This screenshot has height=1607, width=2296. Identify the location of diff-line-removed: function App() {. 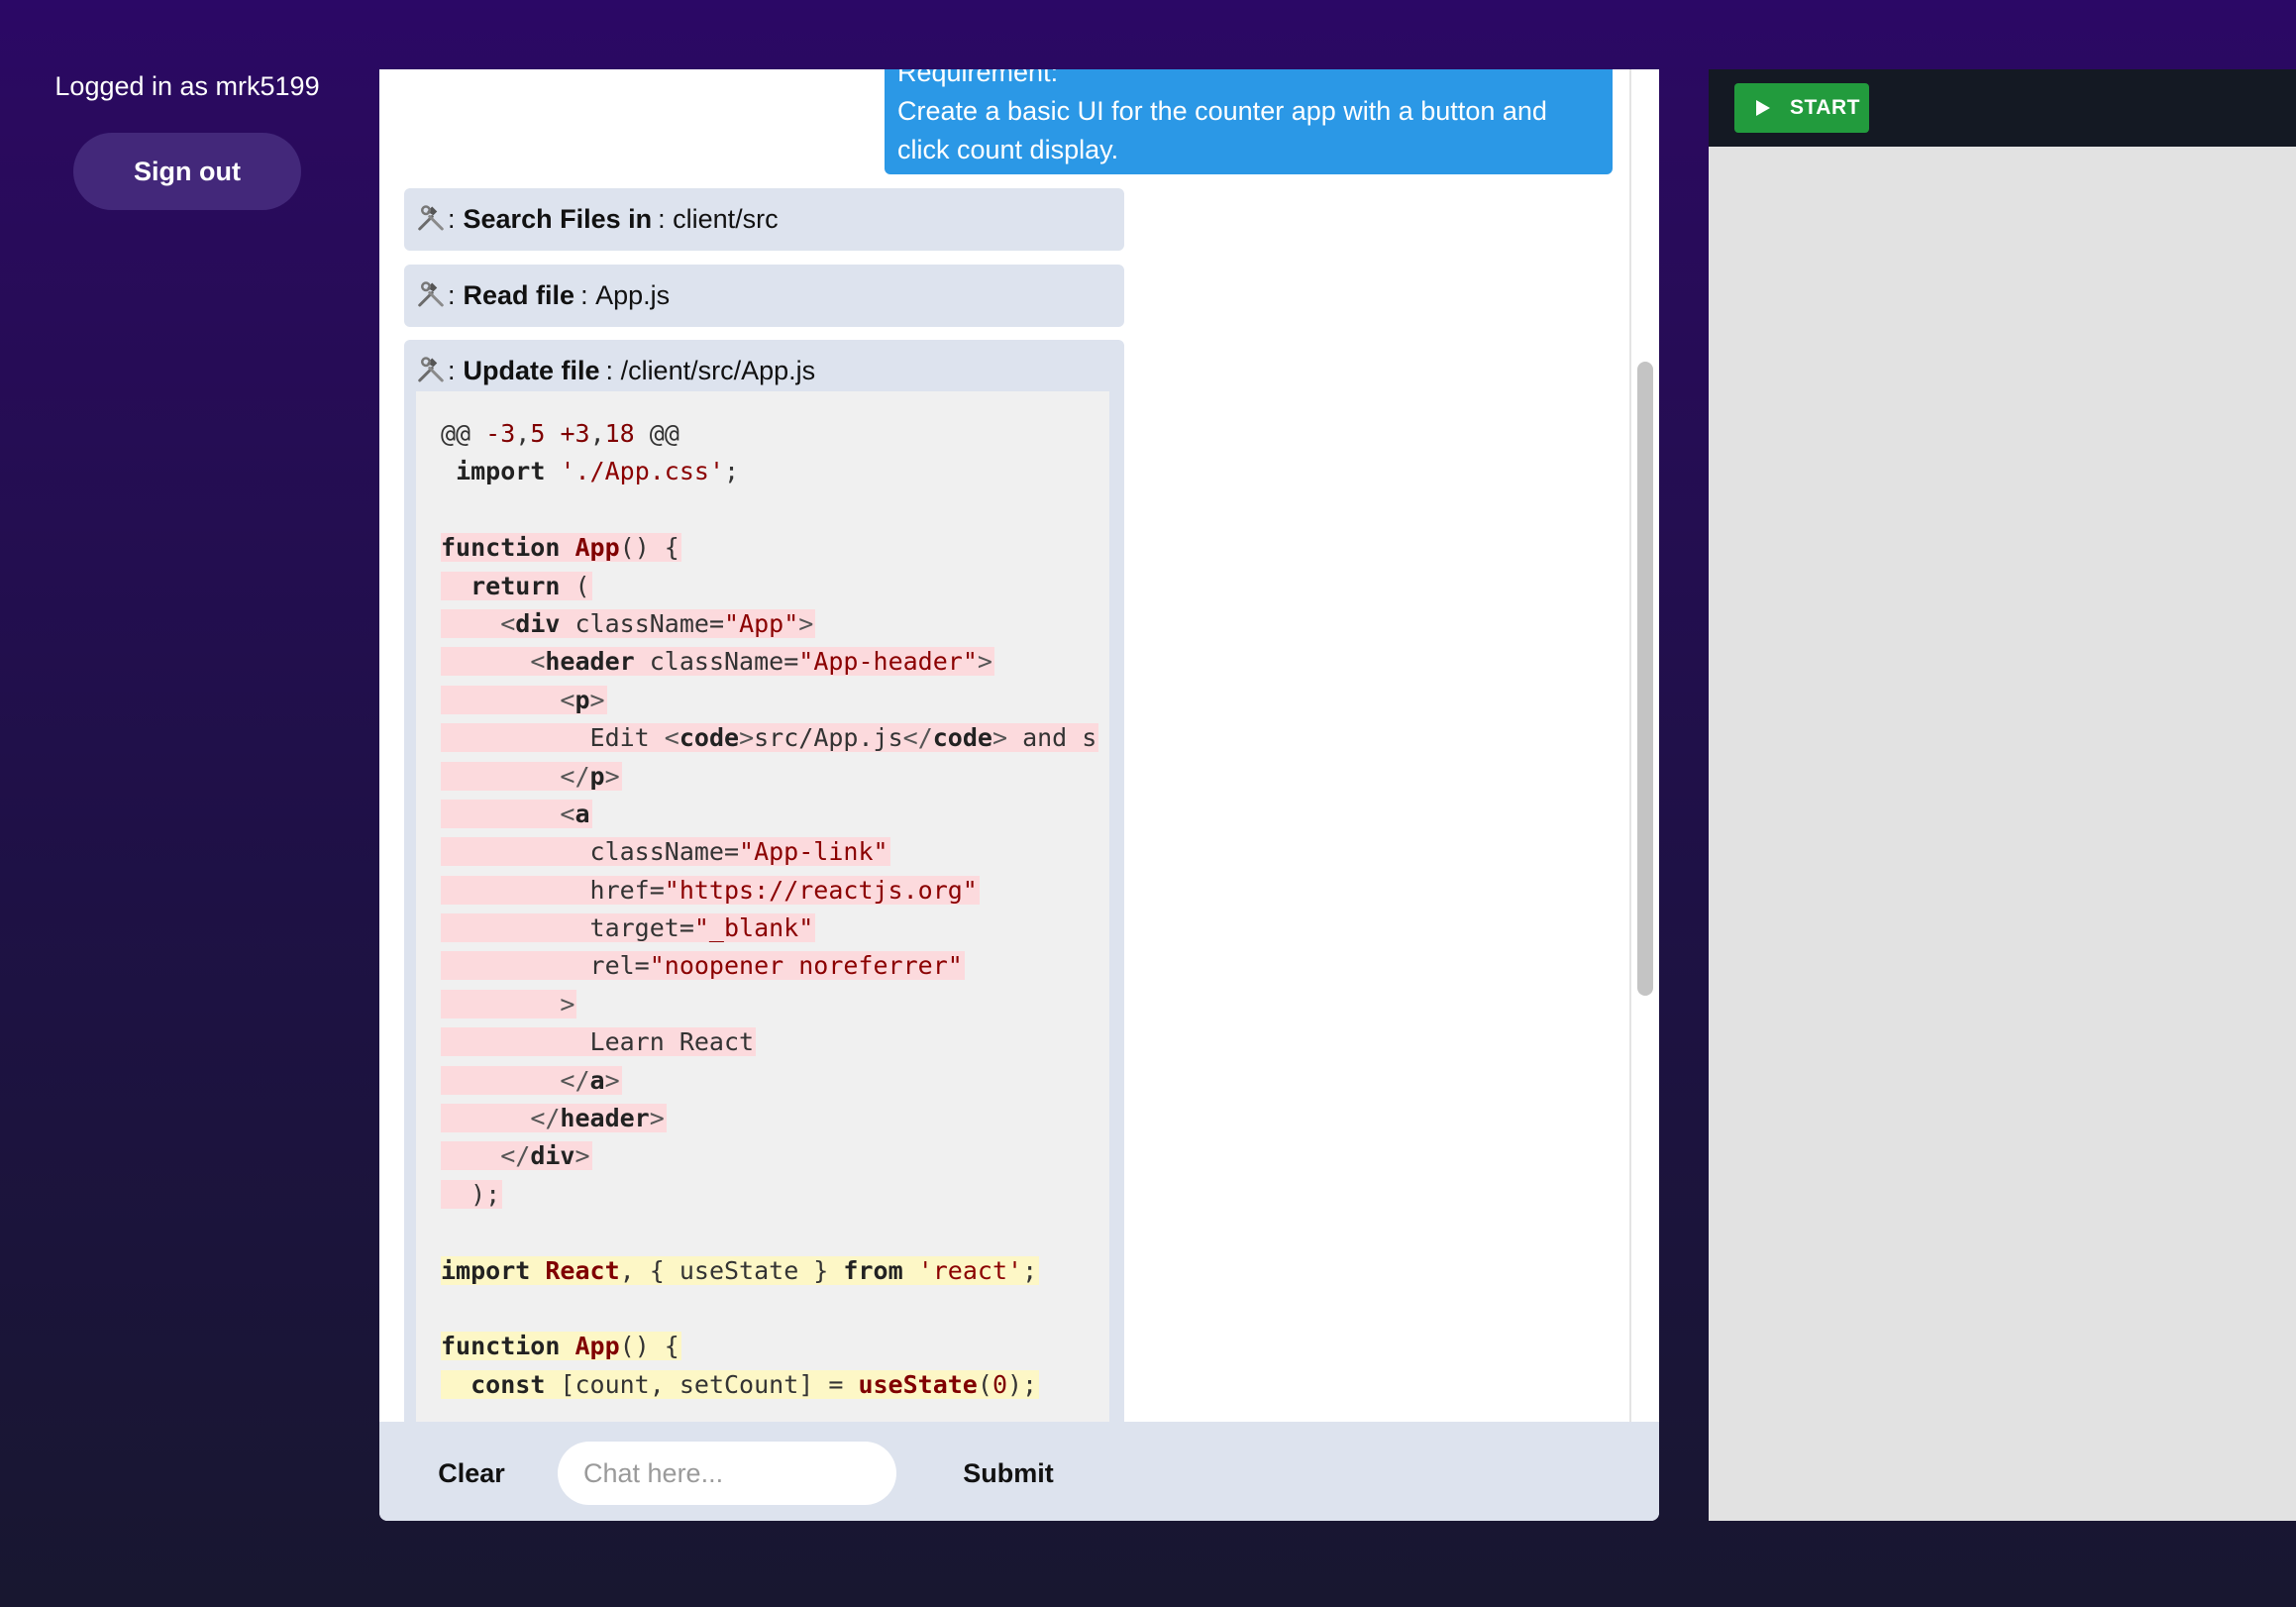
(561, 548).